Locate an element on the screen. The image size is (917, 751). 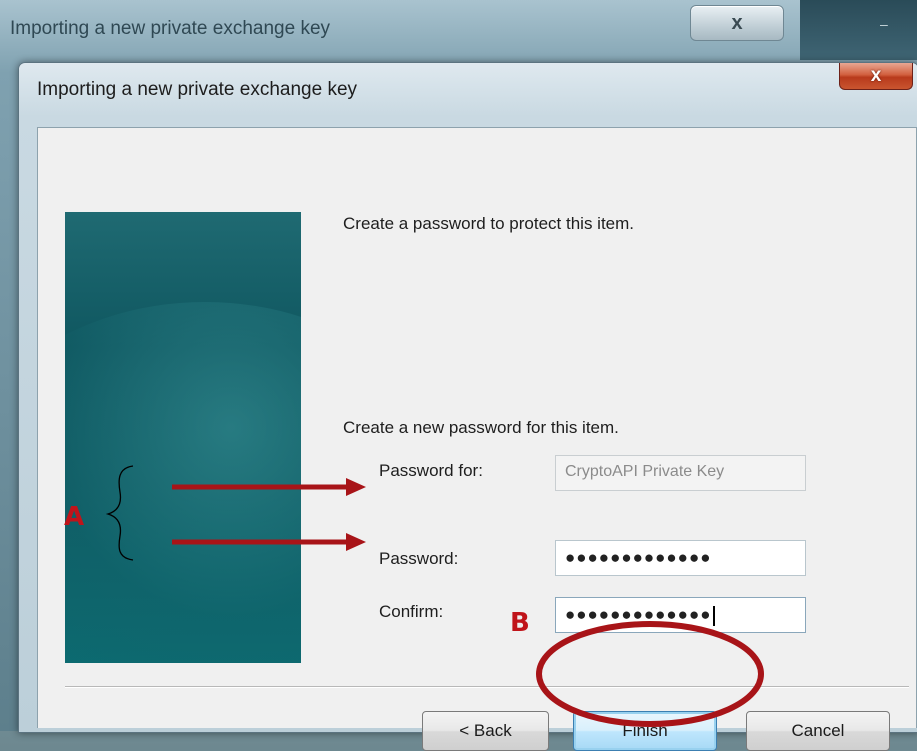
minimize-icon: – is located at coordinates (884, 24).